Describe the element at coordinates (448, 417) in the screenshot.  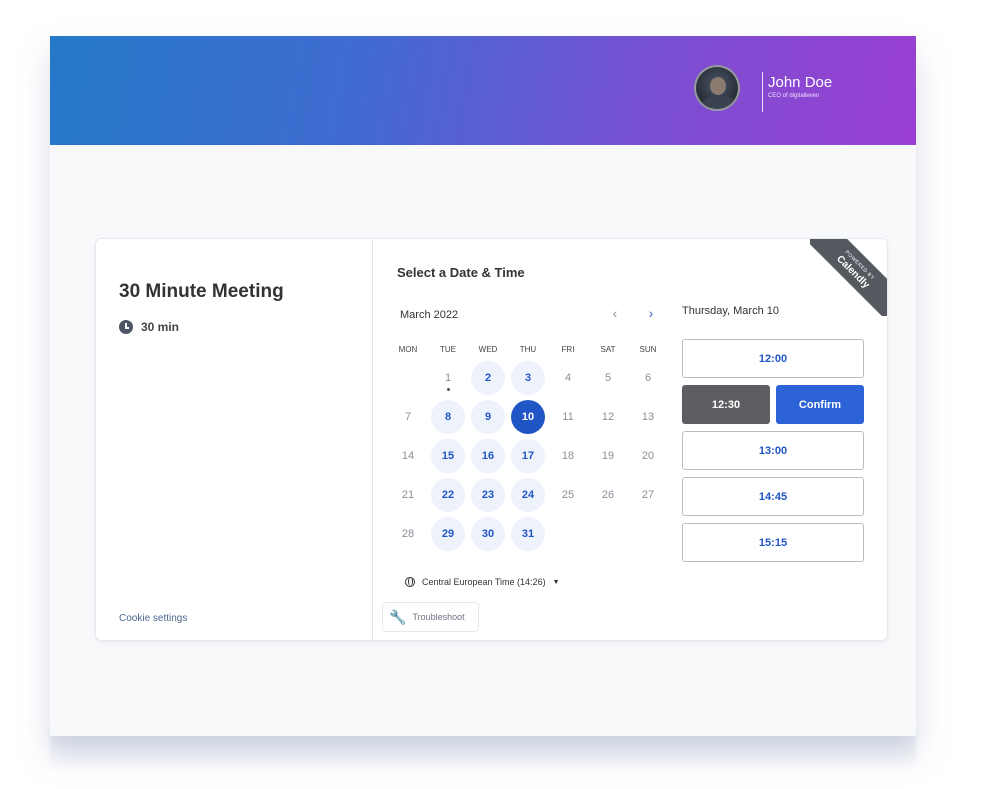
I see `calendar-day: 8` at that location.